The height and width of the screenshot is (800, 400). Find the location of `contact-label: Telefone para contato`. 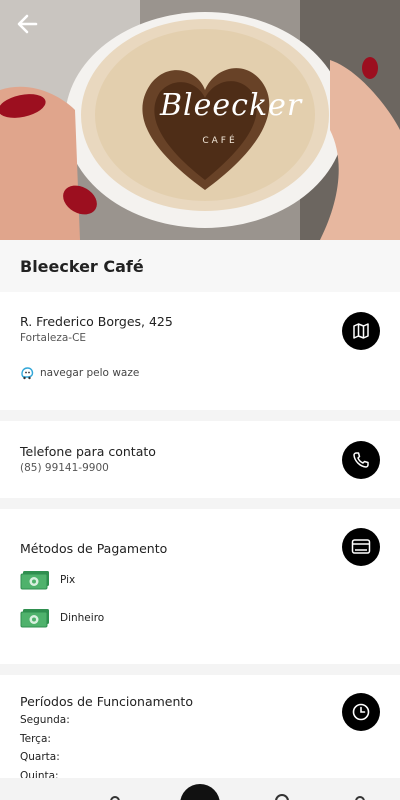

contact-label: Telefone para contato is located at coordinates (88, 451).